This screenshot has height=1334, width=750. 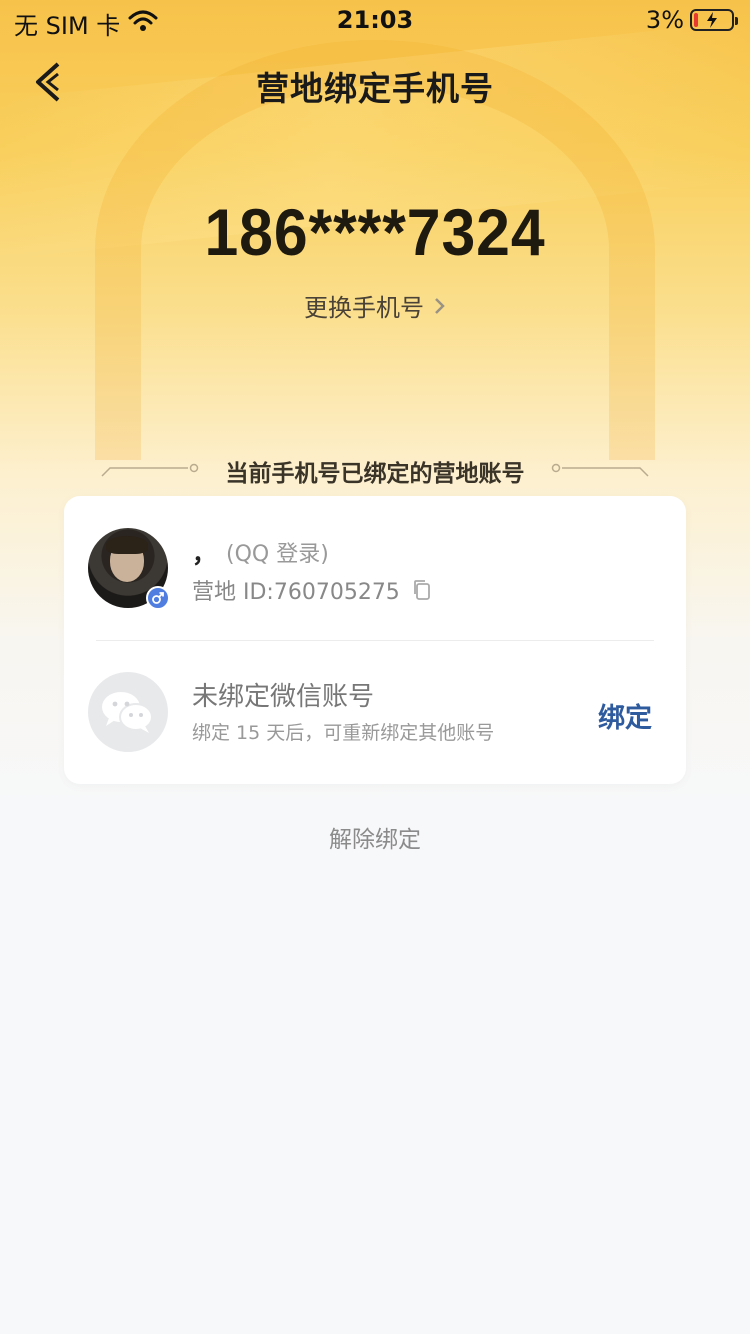 What do you see at coordinates (129, 569) in the screenshot?
I see `avatar` at bounding box center [129, 569].